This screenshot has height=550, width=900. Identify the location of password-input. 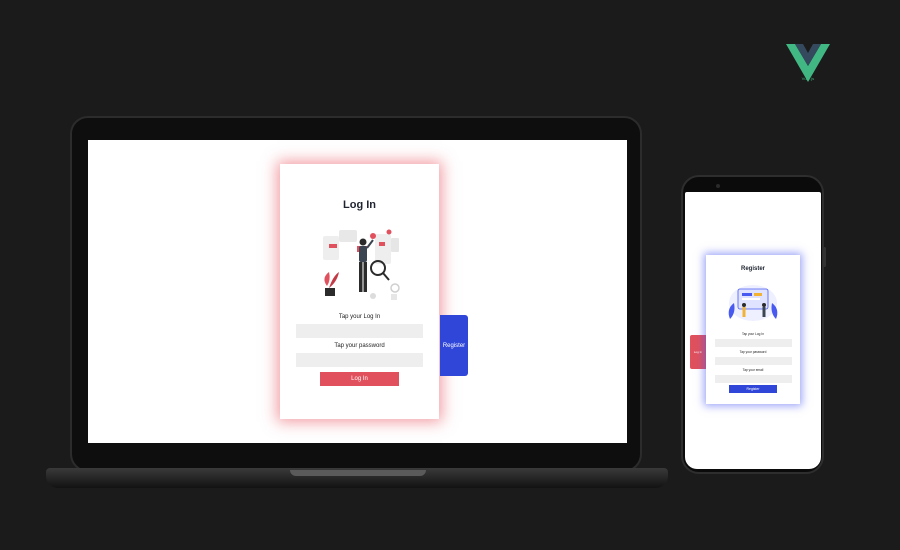
(359, 360).